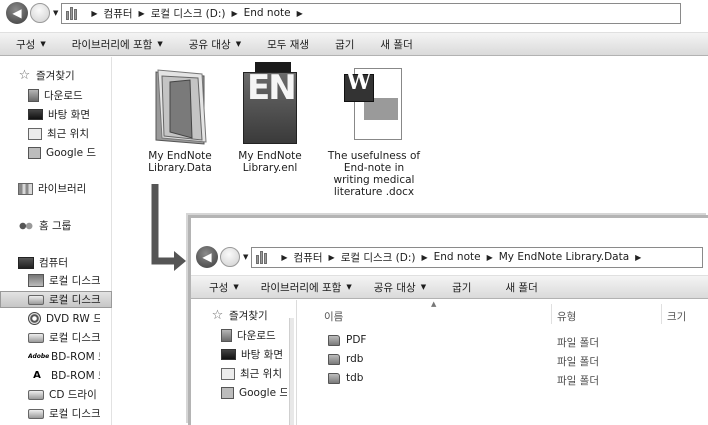  What do you see at coordinates (56, 299) in the screenshot?
I see `nav-drive-local-d: 로컬 디스크` at bounding box center [56, 299].